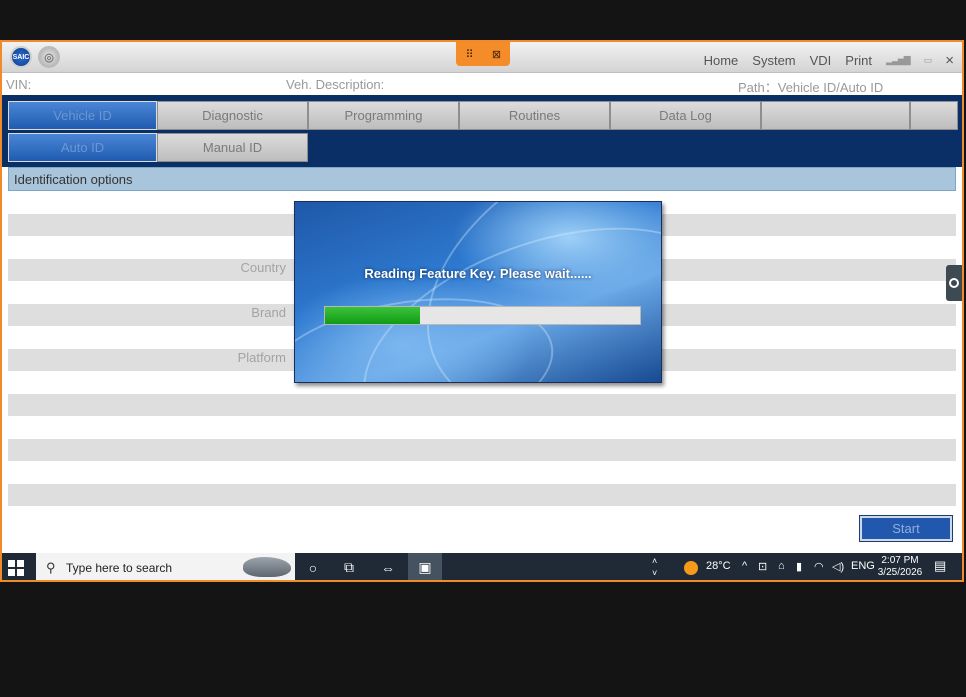  I want to click on windows-start-icon, so click(16, 568).